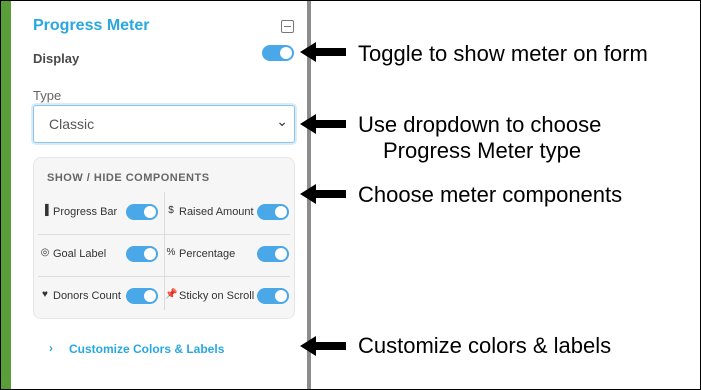 Image resolution: width=701 pixels, height=390 pixels. What do you see at coordinates (142, 254) in the screenshot?
I see `goal-label-toggle` at bounding box center [142, 254].